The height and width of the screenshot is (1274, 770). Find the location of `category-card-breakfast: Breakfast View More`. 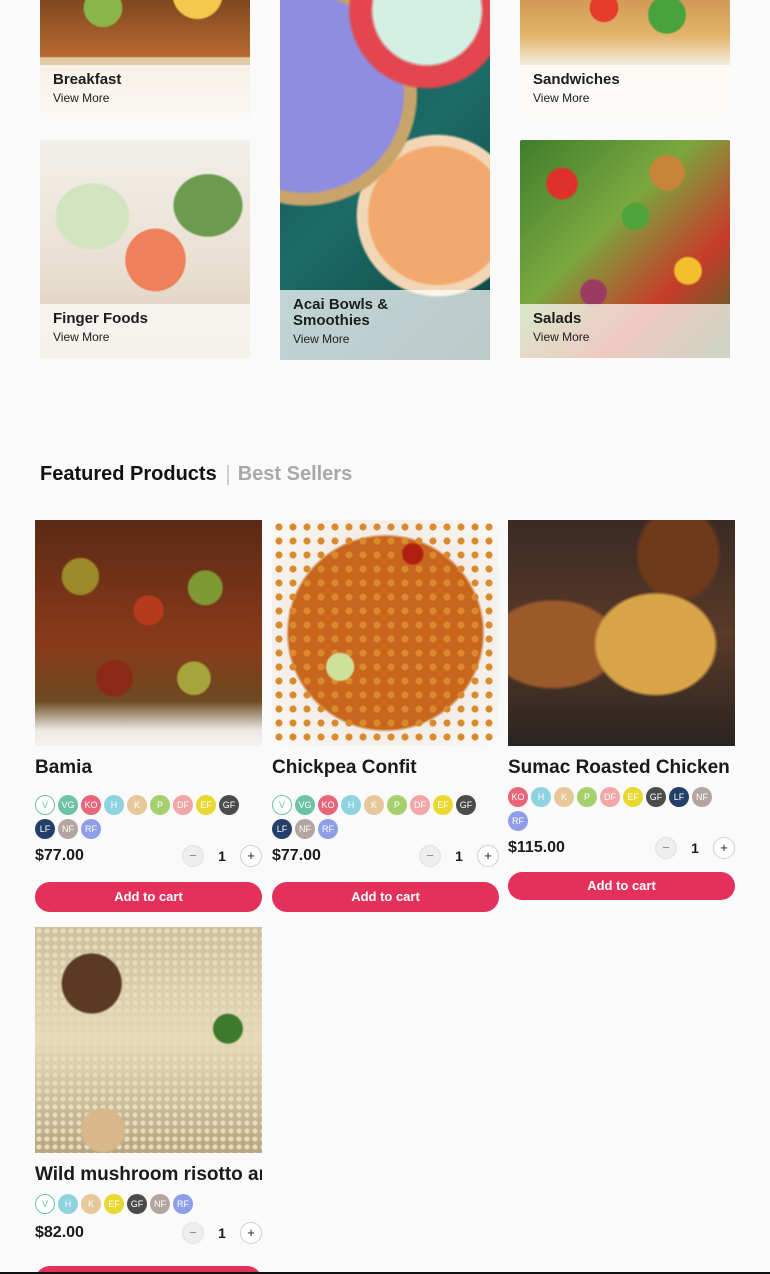

category-card-breakfast: Breakfast View More is located at coordinates (145, 59).